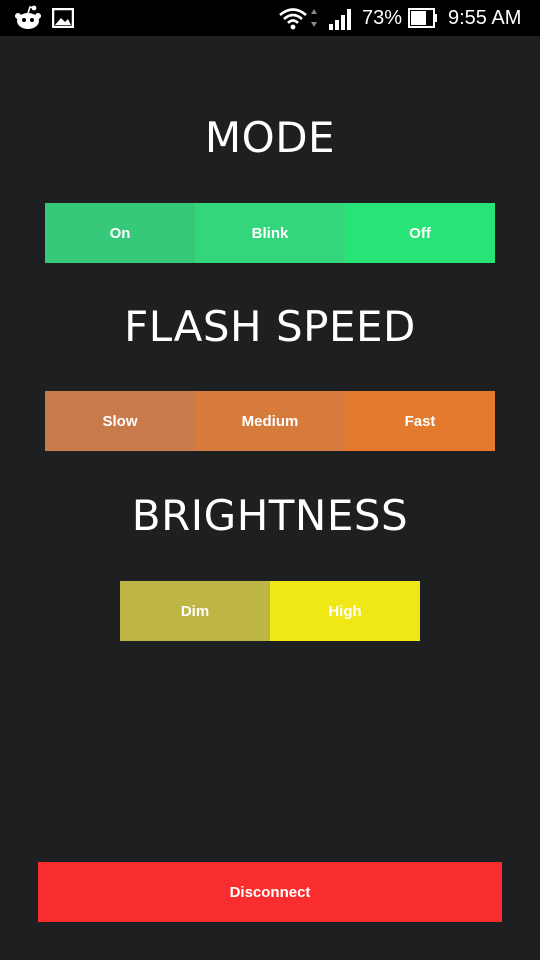 This screenshot has height=960, width=540. What do you see at coordinates (195, 611) in the screenshot?
I see `brightness-dim-button: Dim` at bounding box center [195, 611].